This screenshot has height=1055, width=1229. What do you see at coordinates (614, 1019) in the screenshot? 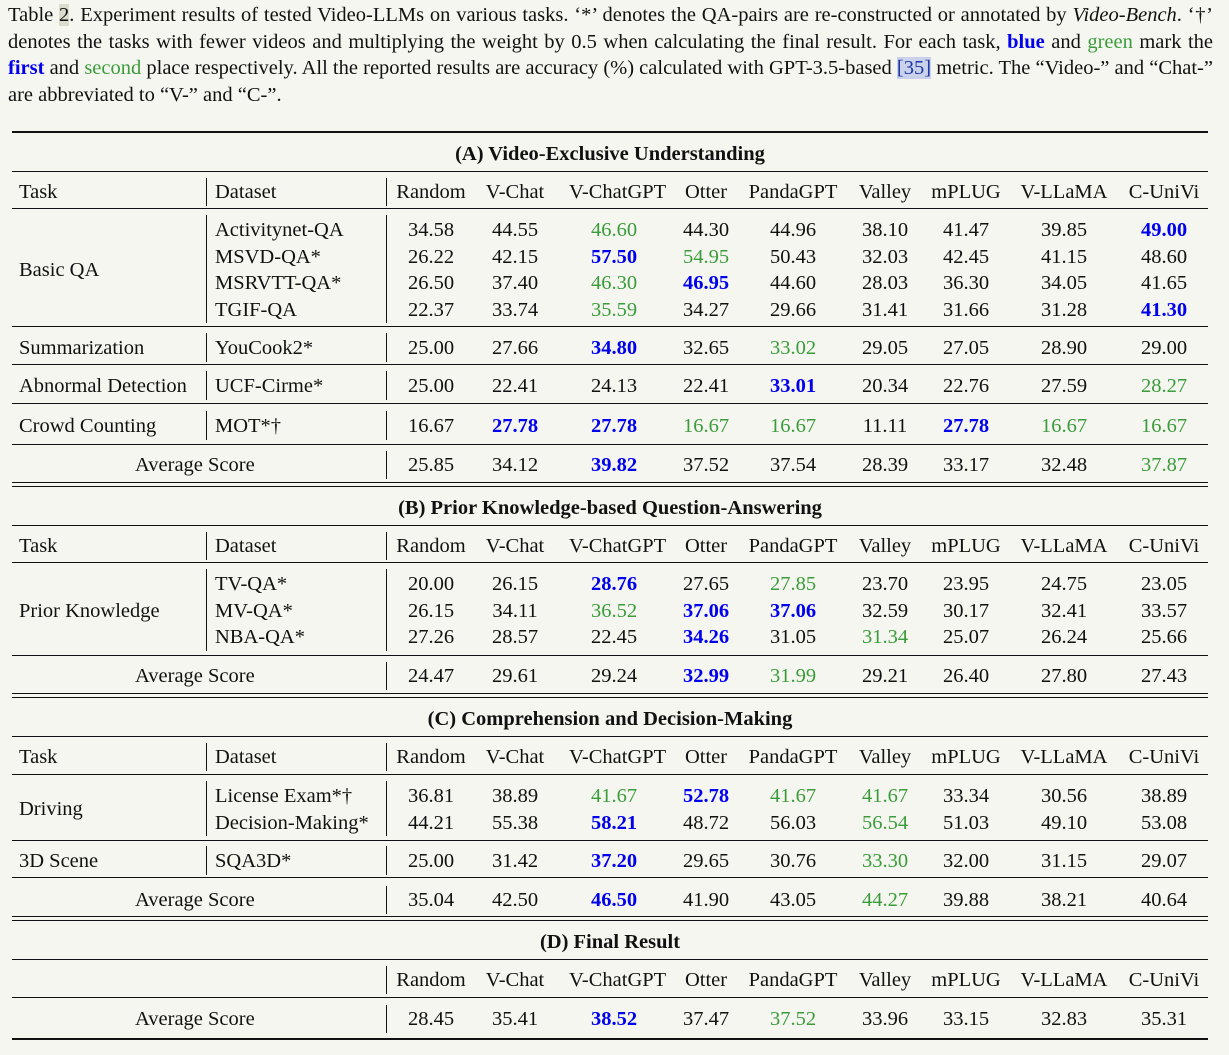
I see `value-cell: 38.52` at bounding box center [614, 1019].